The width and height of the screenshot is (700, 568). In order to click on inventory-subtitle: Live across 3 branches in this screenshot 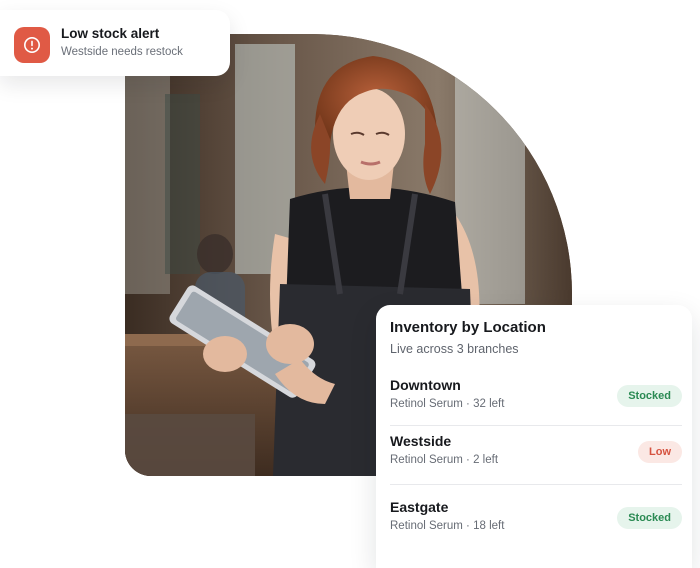, I will do `click(454, 349)`.